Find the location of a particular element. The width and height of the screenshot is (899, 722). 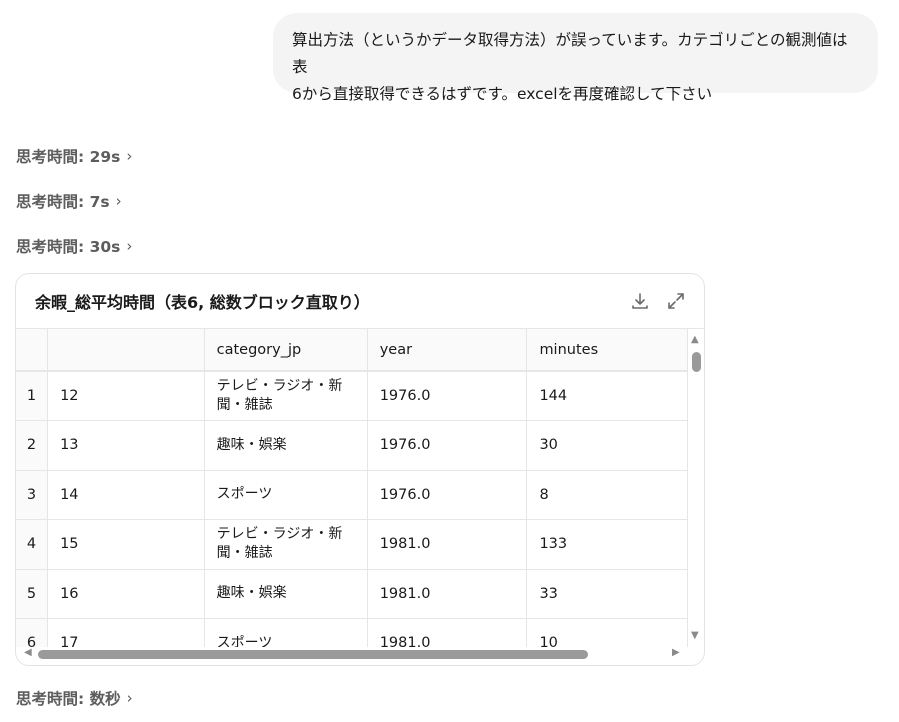

table-cell: 33 is located at coordinates (607, 594).